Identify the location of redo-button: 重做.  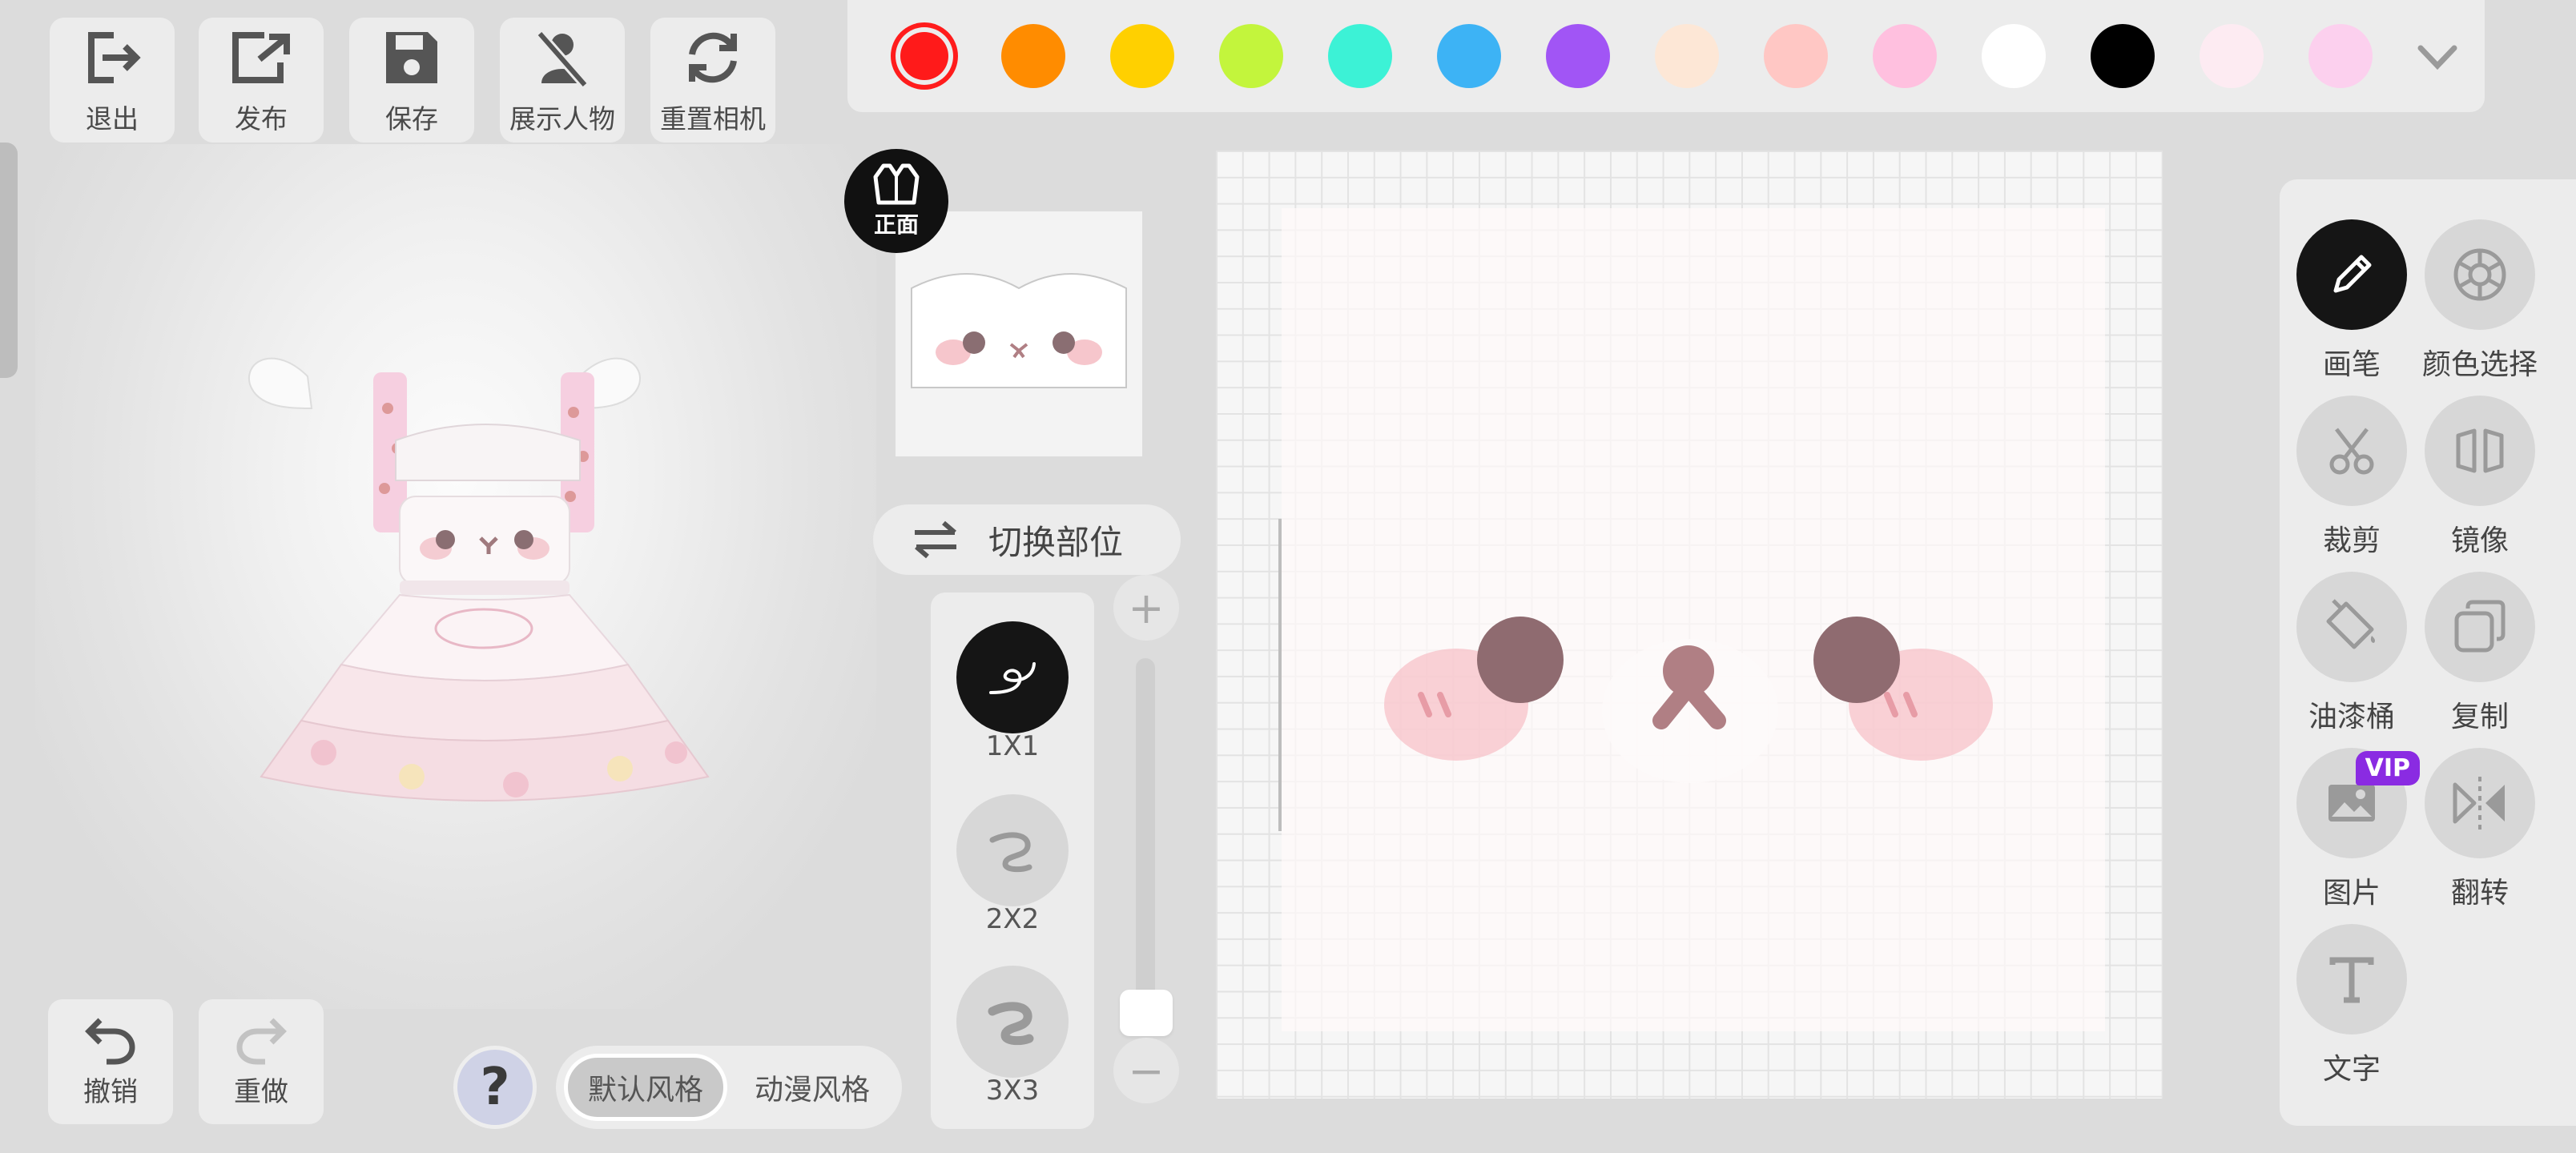
(262, 1061).